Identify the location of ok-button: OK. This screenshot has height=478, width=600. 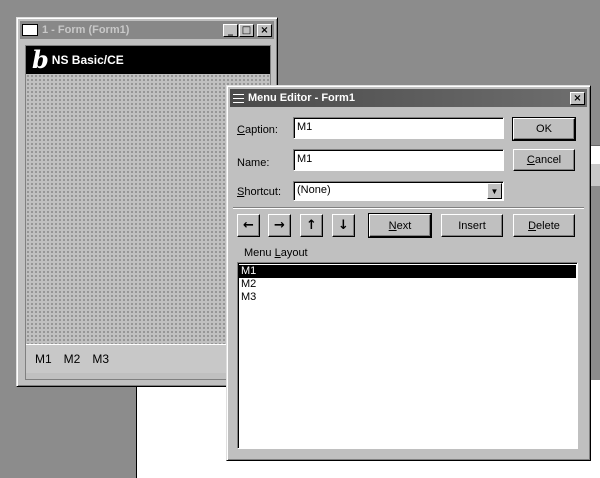
(544, 129).